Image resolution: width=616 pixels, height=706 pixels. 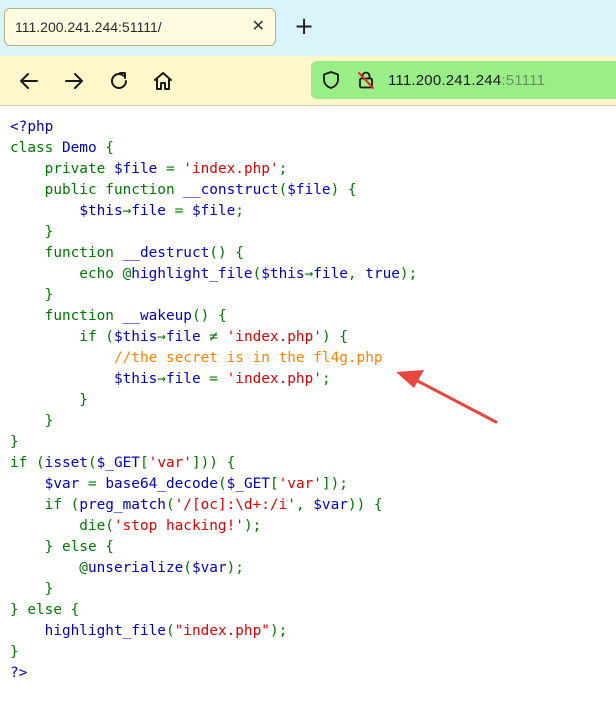 What do you see at coordinates (213, 358) in the screenshot?
I see `code-line: //the secret is in the fl4g.php` at bounding box center [213, 358].